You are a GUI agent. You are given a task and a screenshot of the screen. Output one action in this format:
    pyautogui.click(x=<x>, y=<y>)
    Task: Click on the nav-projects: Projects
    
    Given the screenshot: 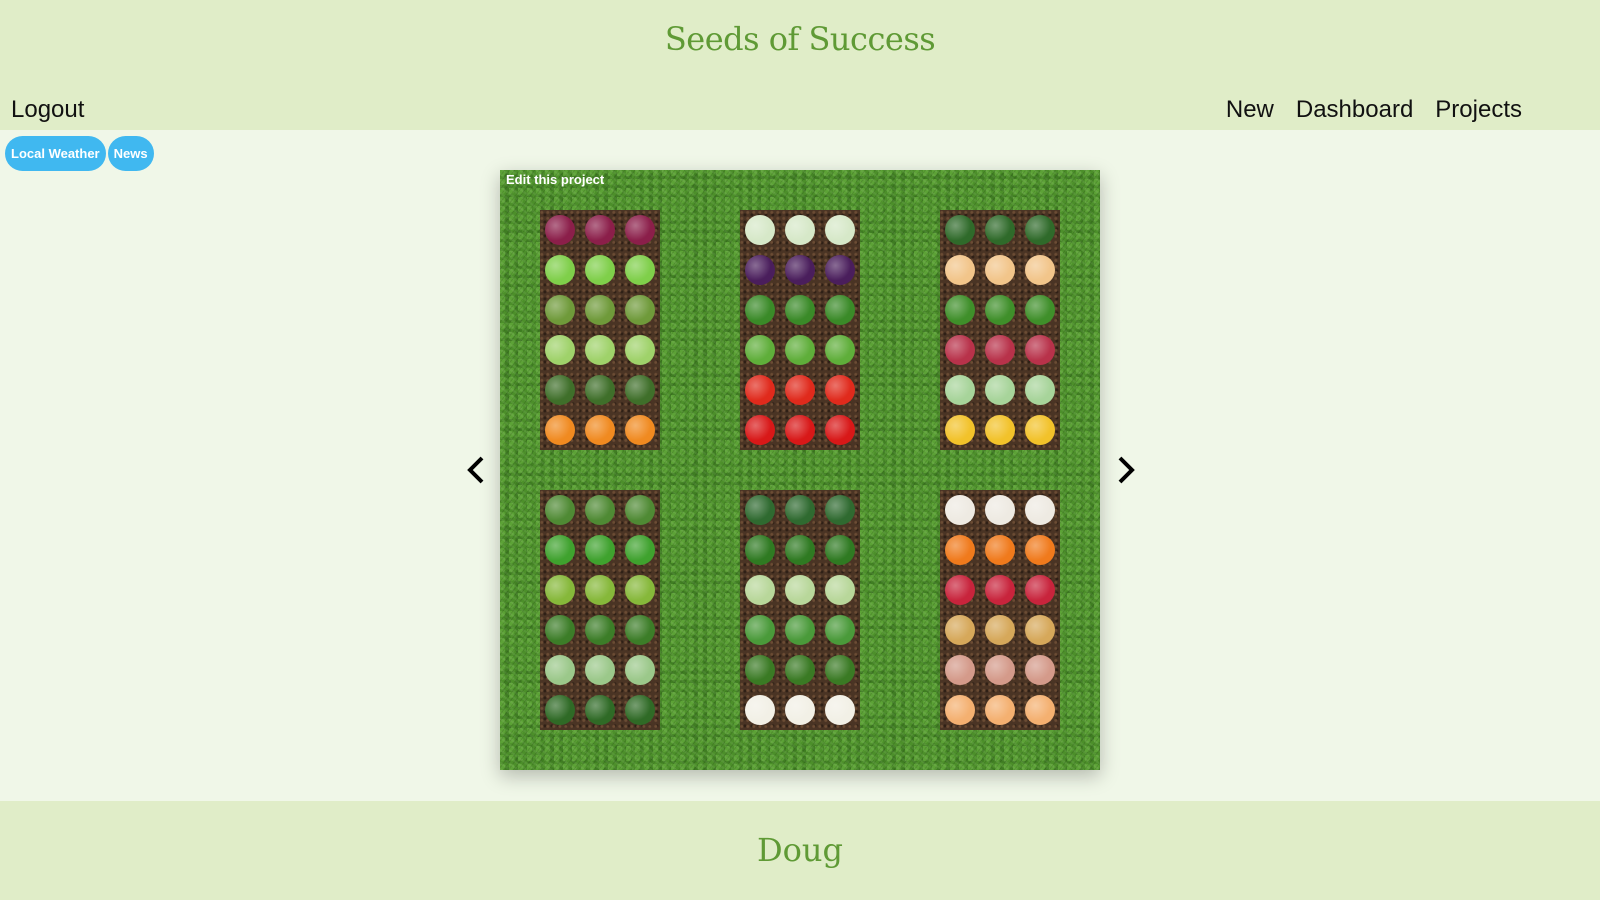 What is the action you would take?
    pyautogui.click(x=1478, y=110)
    